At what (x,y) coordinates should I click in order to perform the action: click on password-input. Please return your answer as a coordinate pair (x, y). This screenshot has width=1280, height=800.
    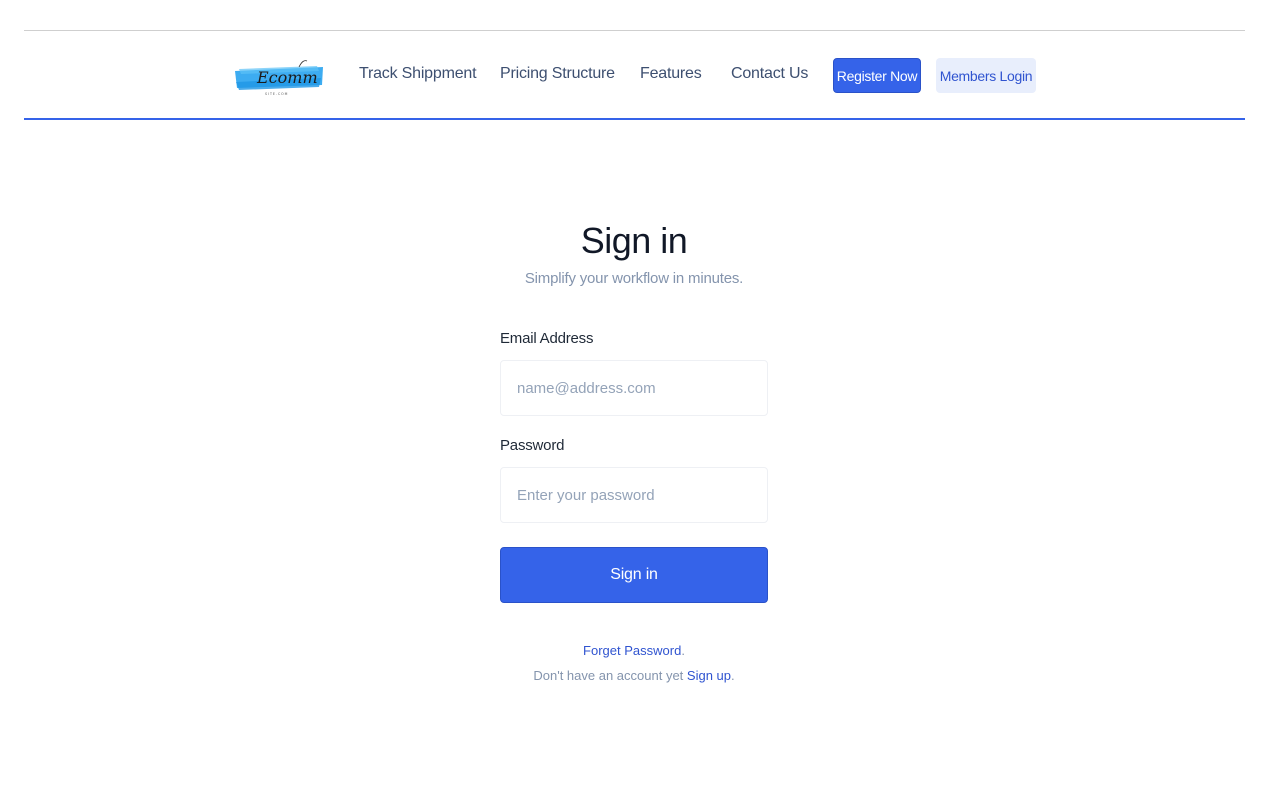
    Looking at the image, I should click on (634, 495).